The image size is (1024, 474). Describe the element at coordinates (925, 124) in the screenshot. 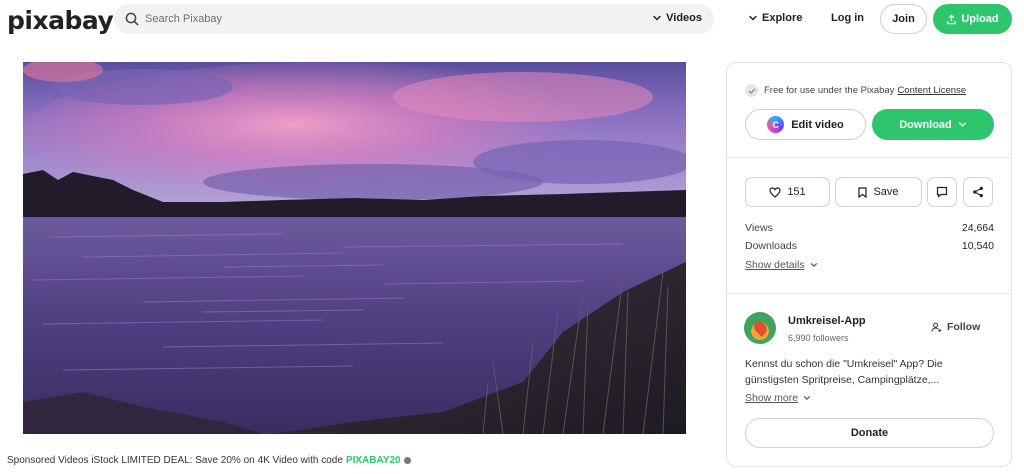

I see `download-label: Download` at that location.